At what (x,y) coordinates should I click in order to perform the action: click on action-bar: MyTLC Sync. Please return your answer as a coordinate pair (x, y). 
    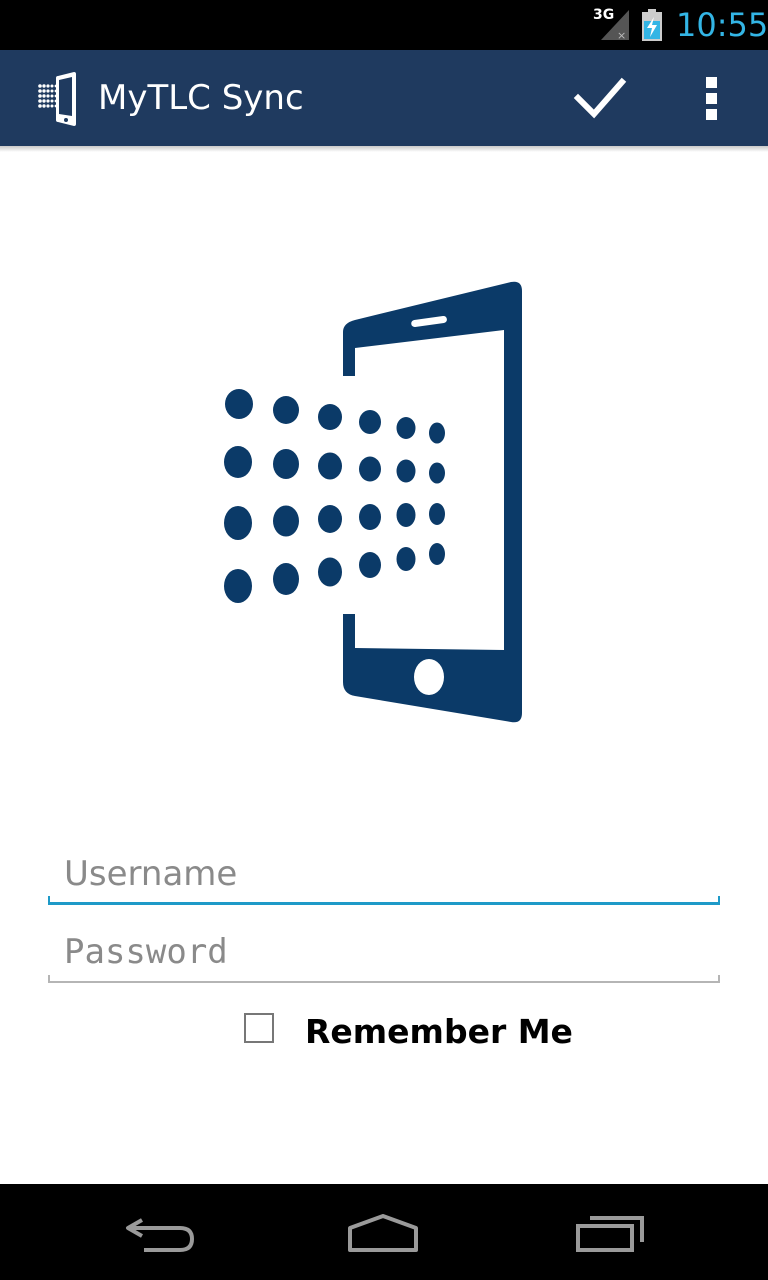
    Looking at the image, I should click on (384, 98).